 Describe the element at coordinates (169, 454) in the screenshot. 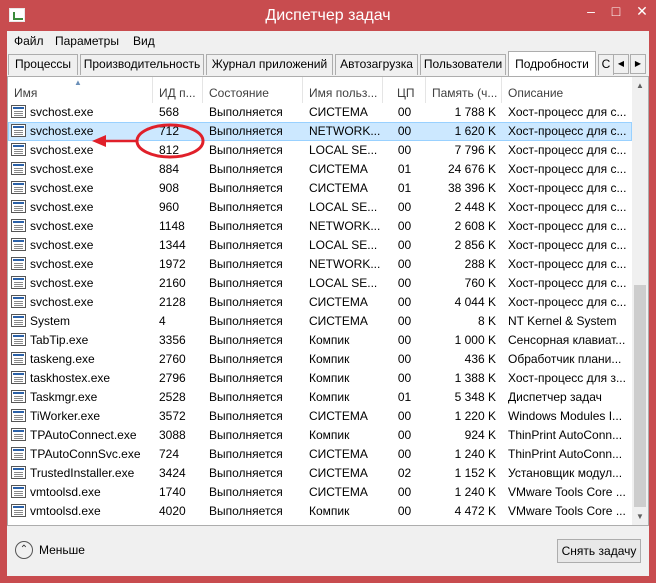

I see `process-pid: 724` at that location.